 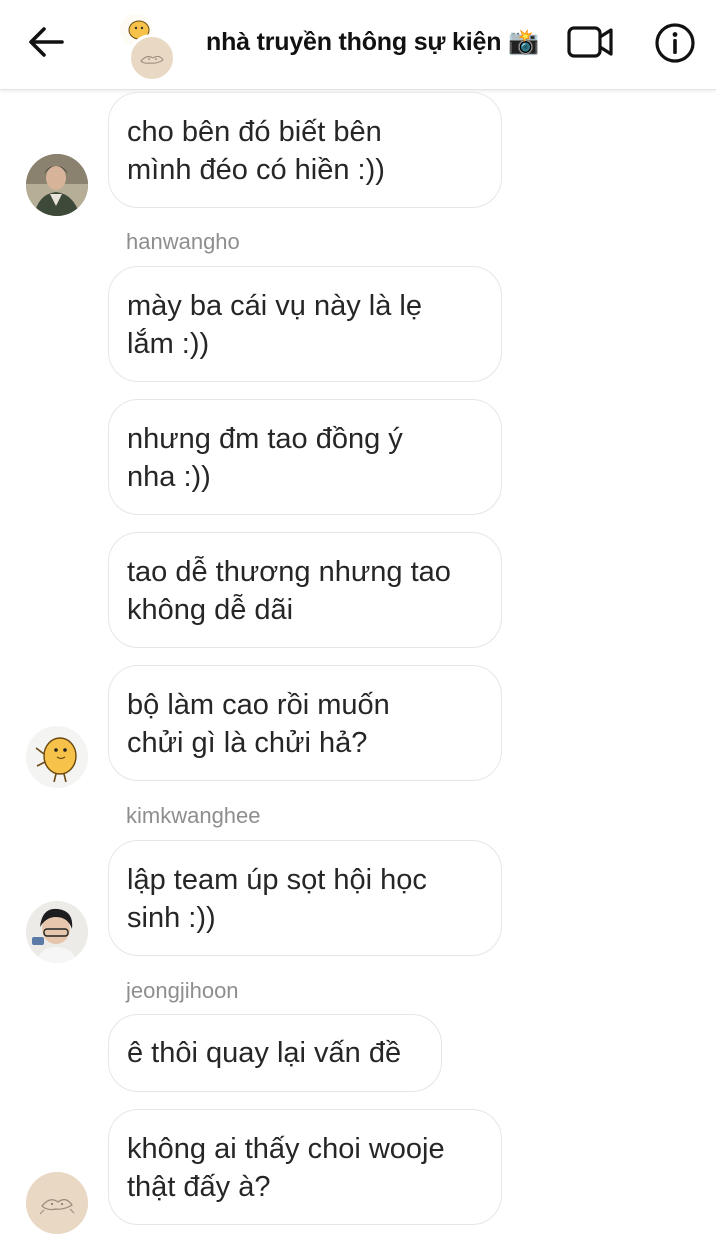 What do you see at coordinates (372, 42) in the screenshot?
I see `chat-title: nhà truyền thông sự kiện 📸` at bounding box center [372, 42].